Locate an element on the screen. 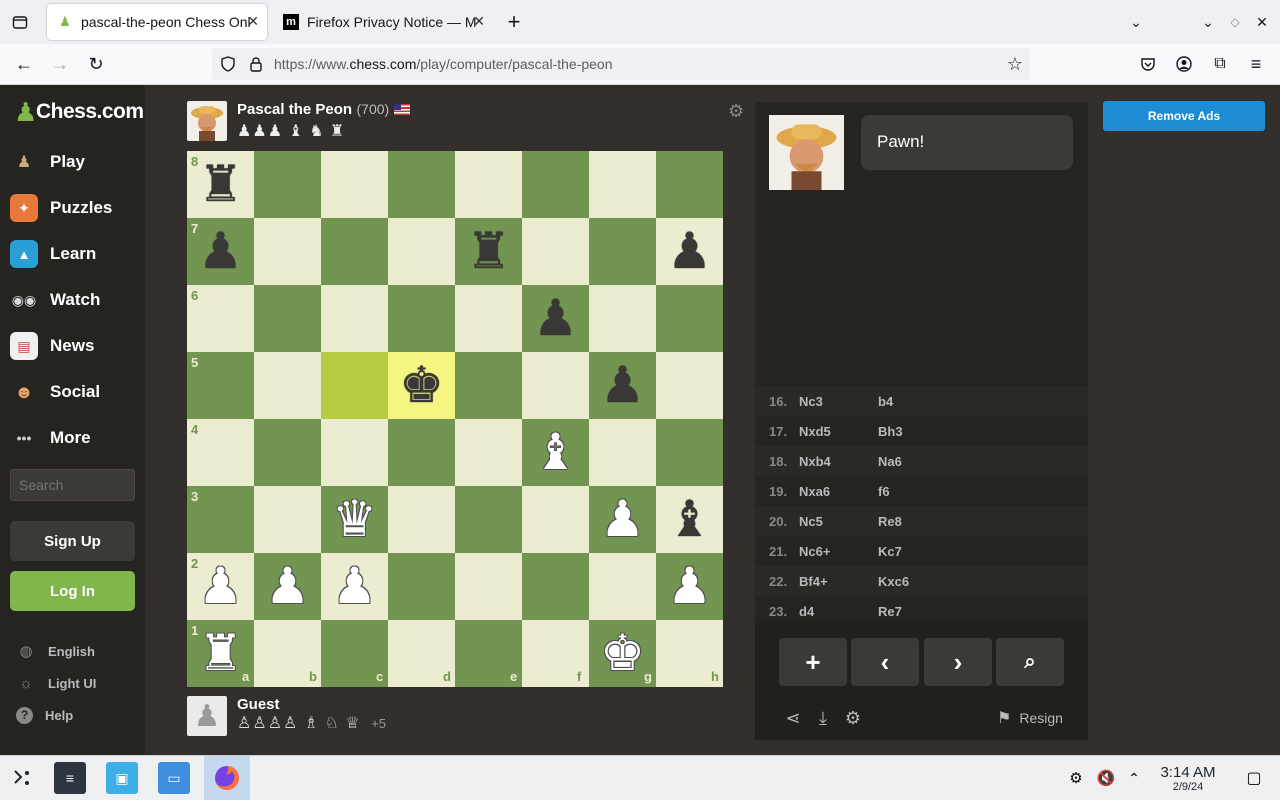 The width and height of the screenshot is (1280, 800). white-move: Nc3 is located at coordinates (811, 401).